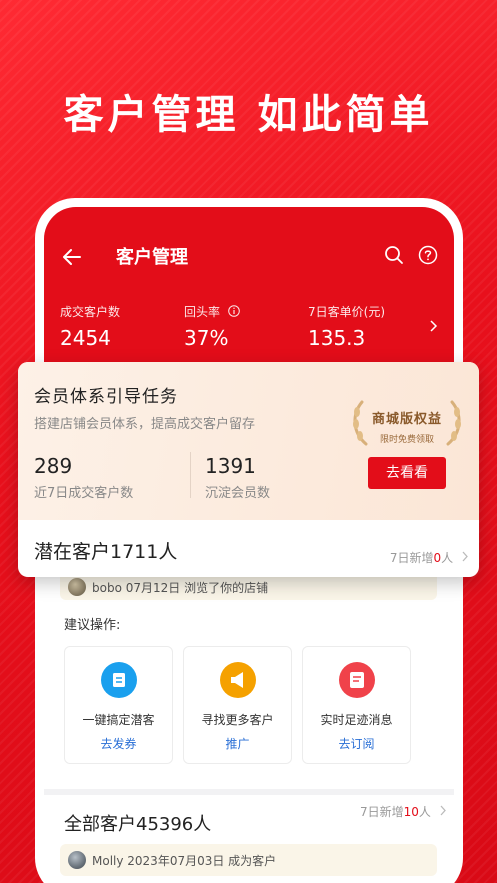  Describe the element at coordinates (92, 625) in the screenshot. I see `suggest-label: 建议操作:` at that location.